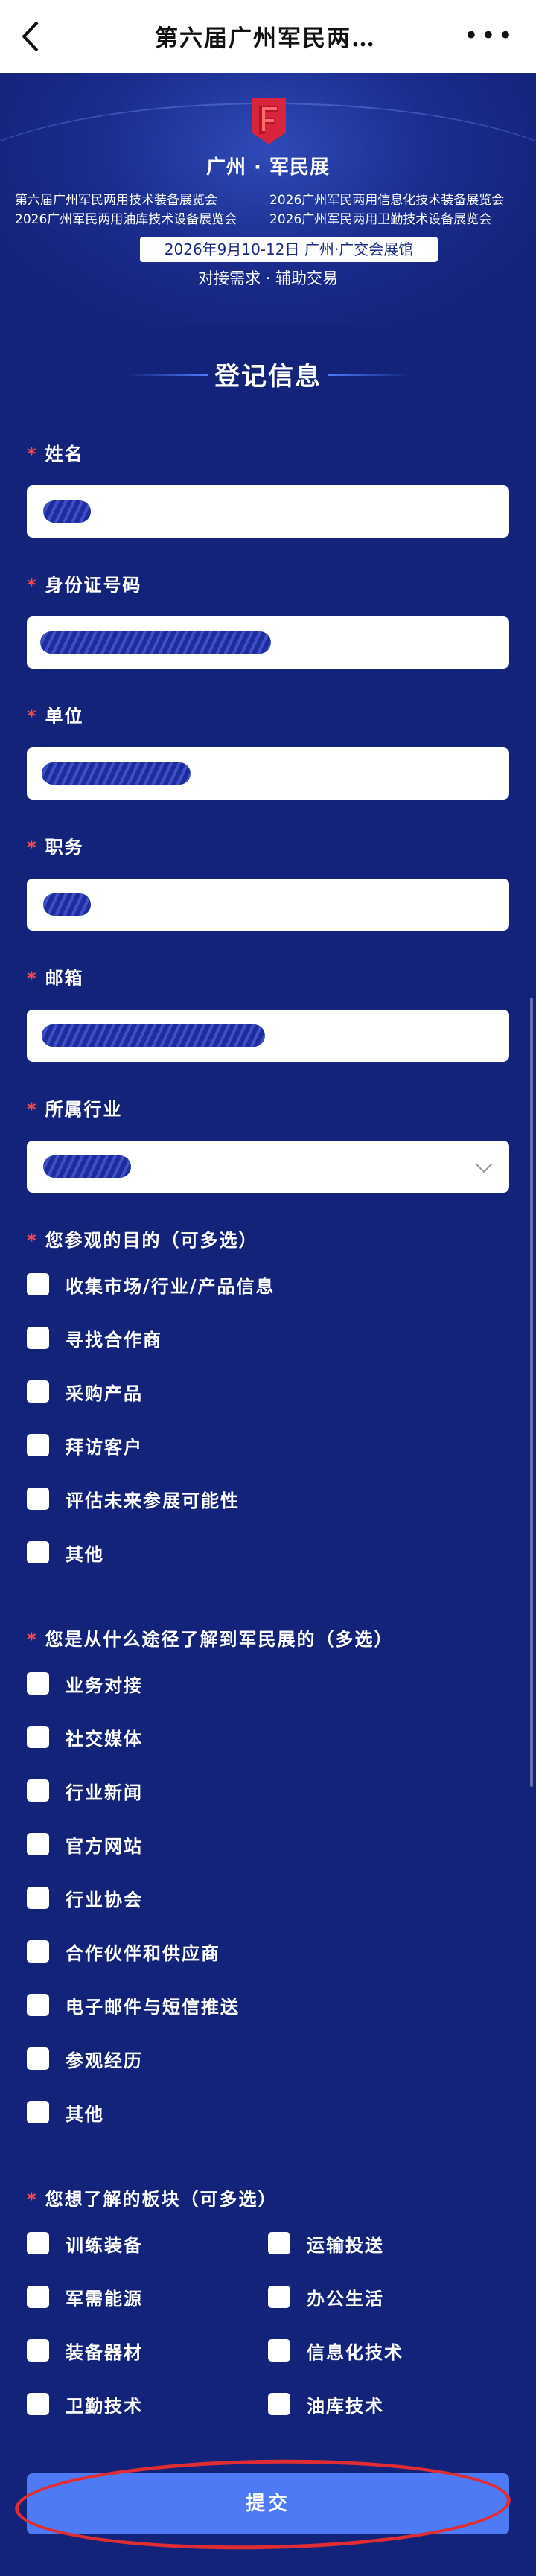 Image resolution: width=536 pixels, height=2576 pixels. I want to click on channel-option-label: 其他, so click(85, 2114).